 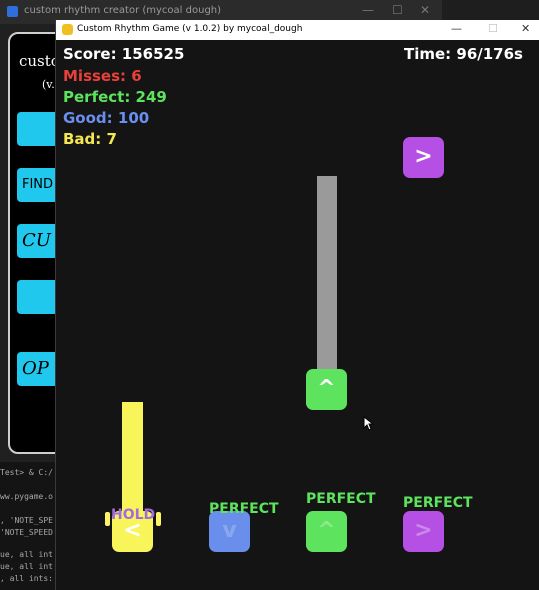 I want to click on judgement-right: PERFECT, so click(x=438, y=503).